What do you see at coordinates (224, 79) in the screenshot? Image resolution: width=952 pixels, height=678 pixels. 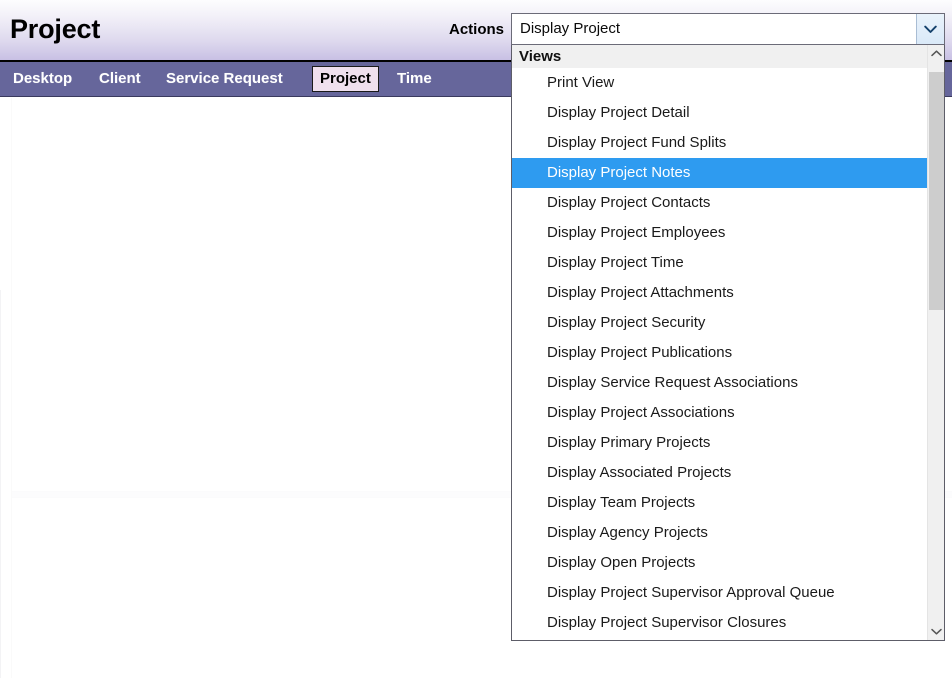 I see `nav-item-service-request: Service Request` at bounding box center [224, 79].